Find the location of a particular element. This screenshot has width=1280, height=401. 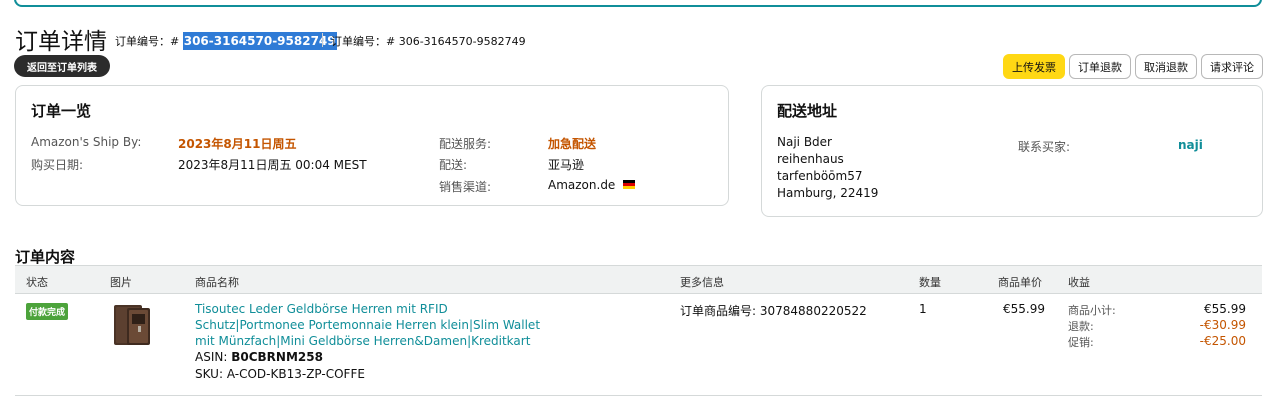

page-title: 订单详情 is located at coordinates (61, 42).